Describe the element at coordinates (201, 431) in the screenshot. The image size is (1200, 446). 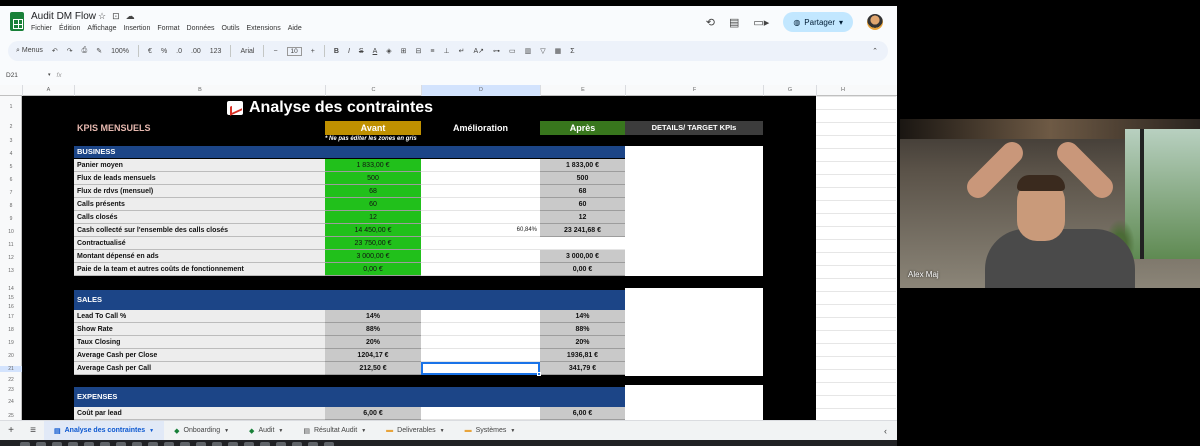
I see `tab-onboarding: ◆ Onboarding ▼` at that location.